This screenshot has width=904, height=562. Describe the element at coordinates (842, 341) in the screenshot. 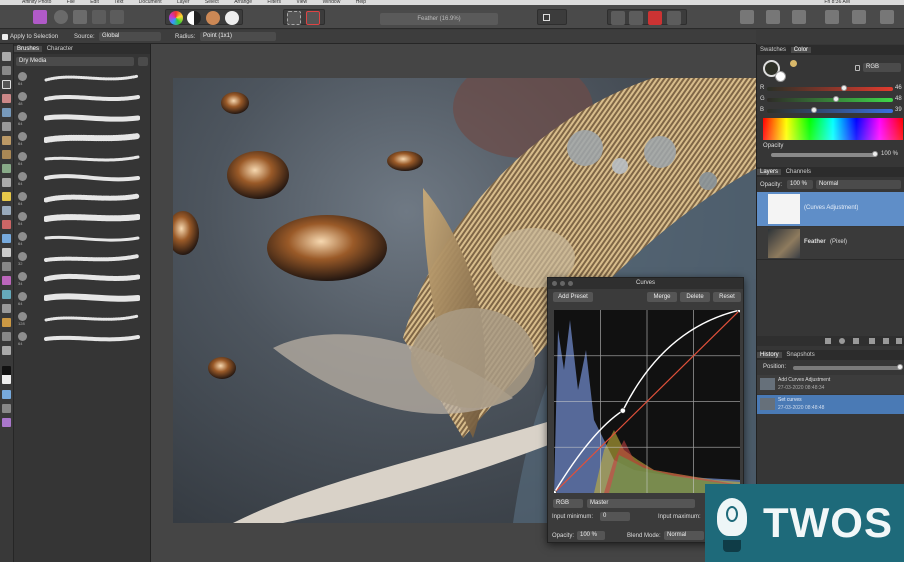

I see `adjustment-icon` at that location.